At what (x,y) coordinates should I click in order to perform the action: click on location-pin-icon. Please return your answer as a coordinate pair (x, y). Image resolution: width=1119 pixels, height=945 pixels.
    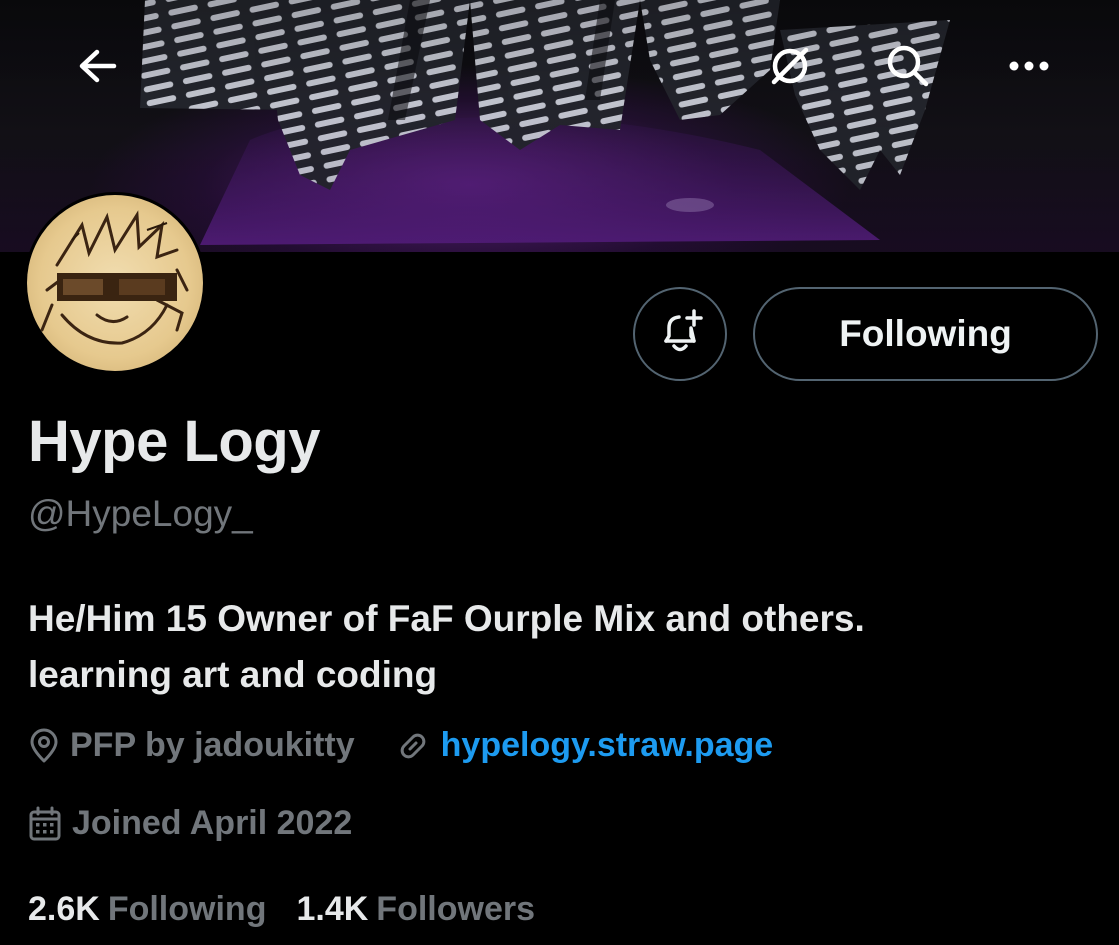
    Looking at the image, I should click on (44, 746).